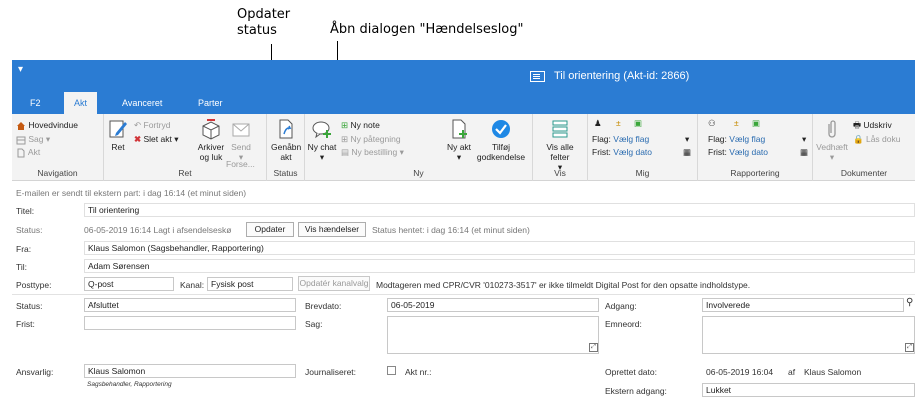 This screenshot has width=915, height=398. I want to click on quick-access-toolbar-toggle: ▾, so click(20, 69).